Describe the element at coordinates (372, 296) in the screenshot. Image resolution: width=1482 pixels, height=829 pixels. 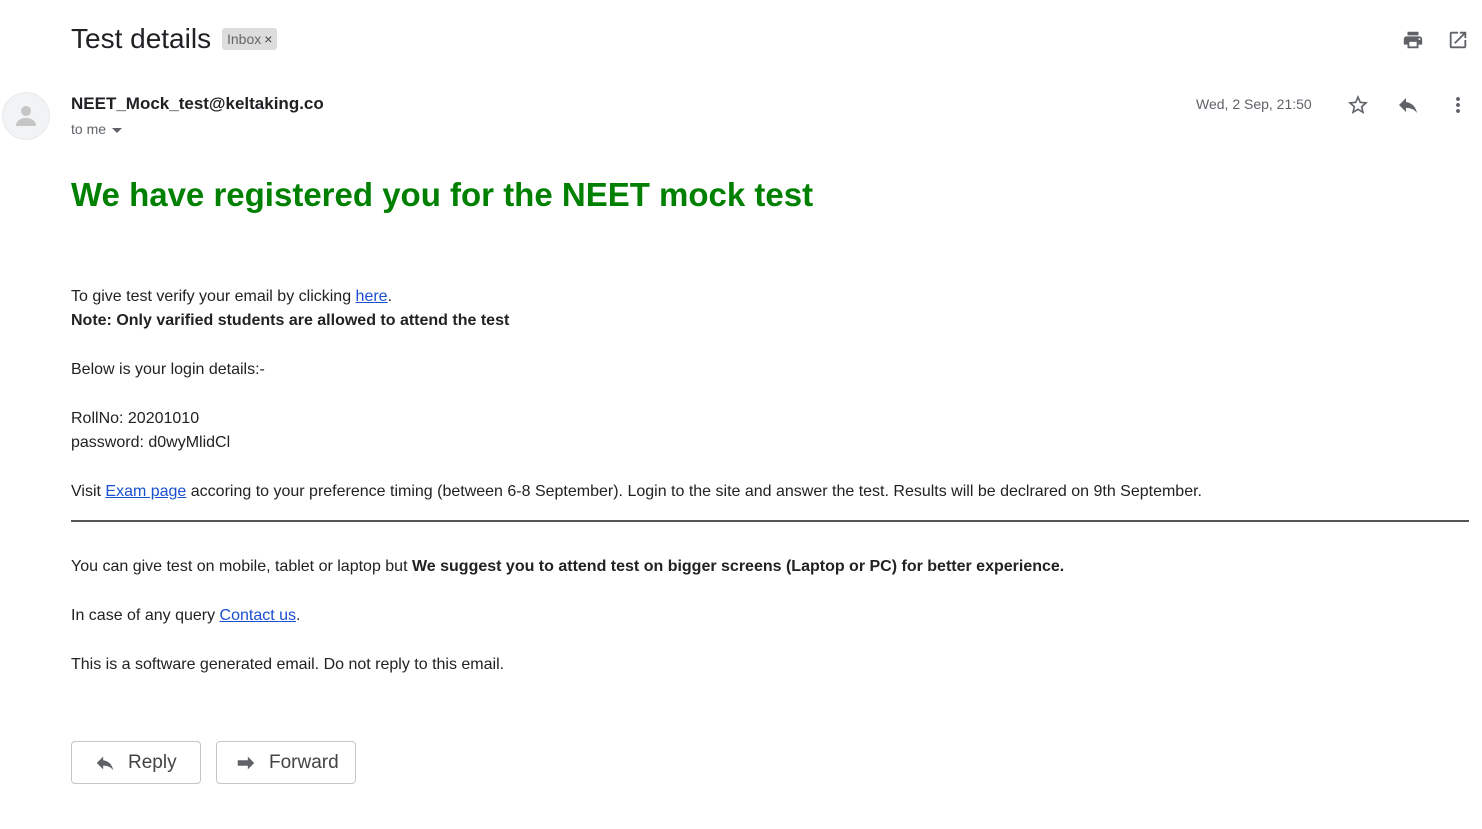
I see `verify-here-link: here` at that location.